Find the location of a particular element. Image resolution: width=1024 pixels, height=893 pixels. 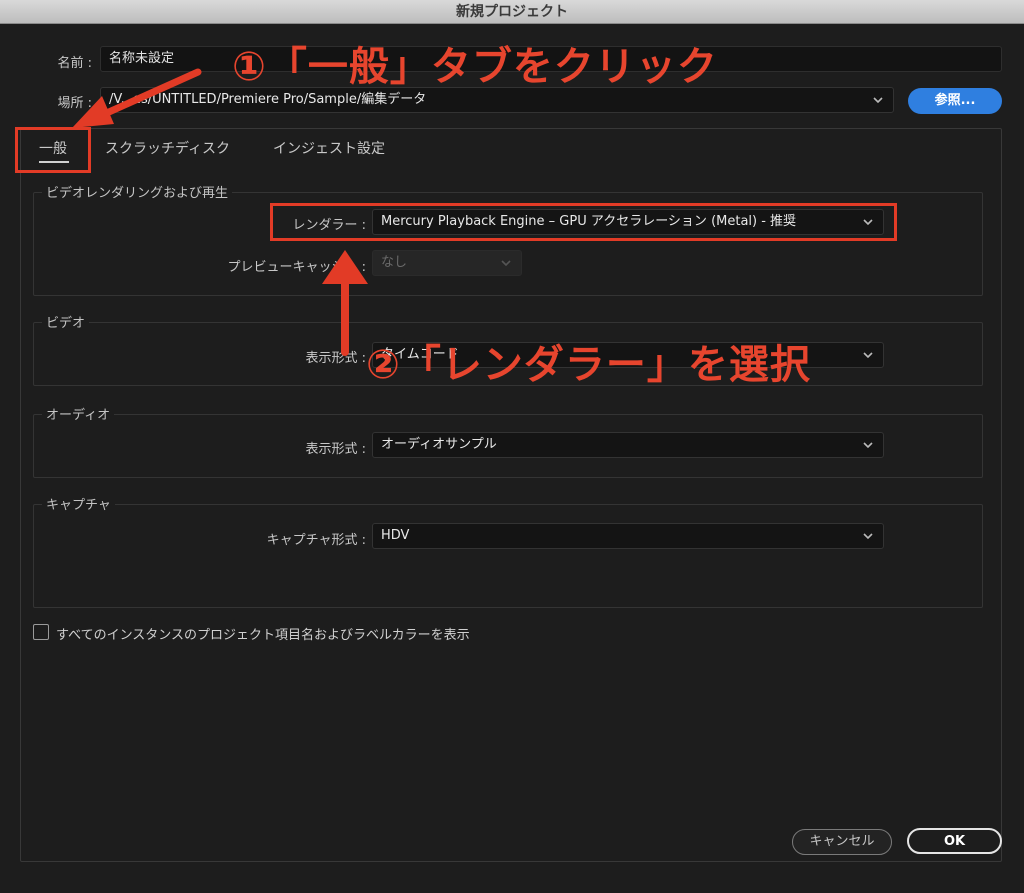

capture-format-select: HDV is located at coordinates (628, 536).